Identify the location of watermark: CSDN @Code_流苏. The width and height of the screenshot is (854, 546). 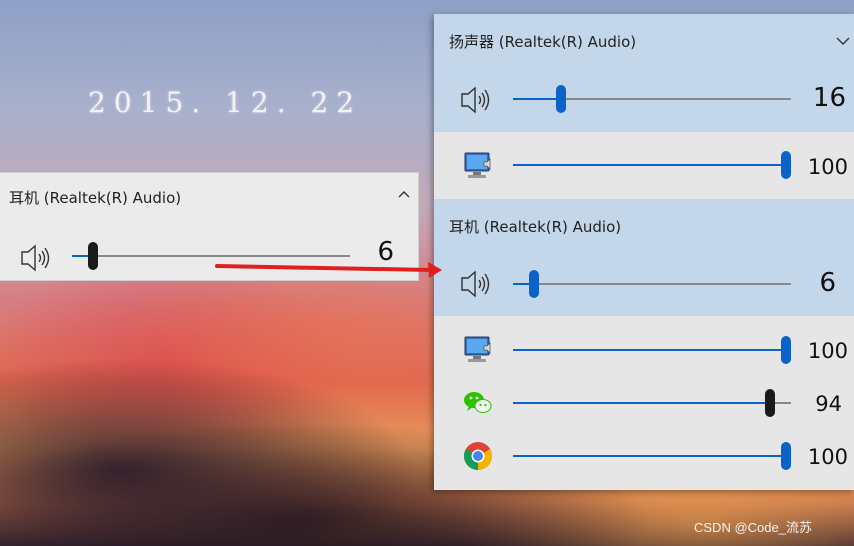
(753, 527).